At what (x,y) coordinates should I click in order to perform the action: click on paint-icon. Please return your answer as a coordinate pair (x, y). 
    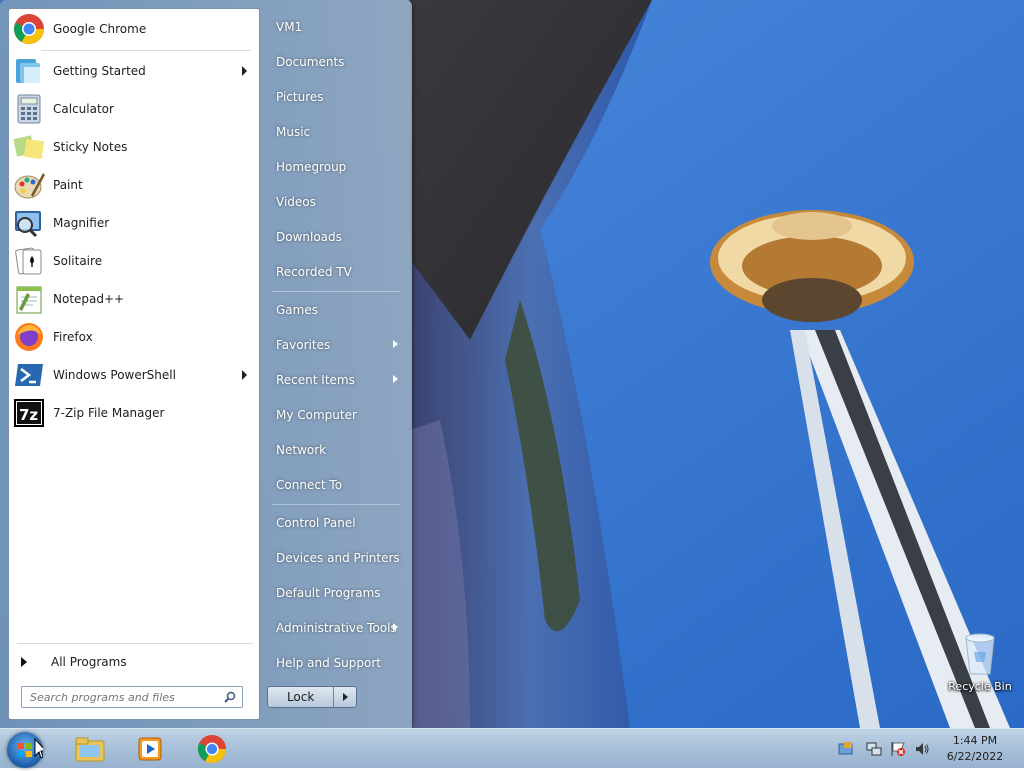
    Looking at the image, I should click on (29, 185).